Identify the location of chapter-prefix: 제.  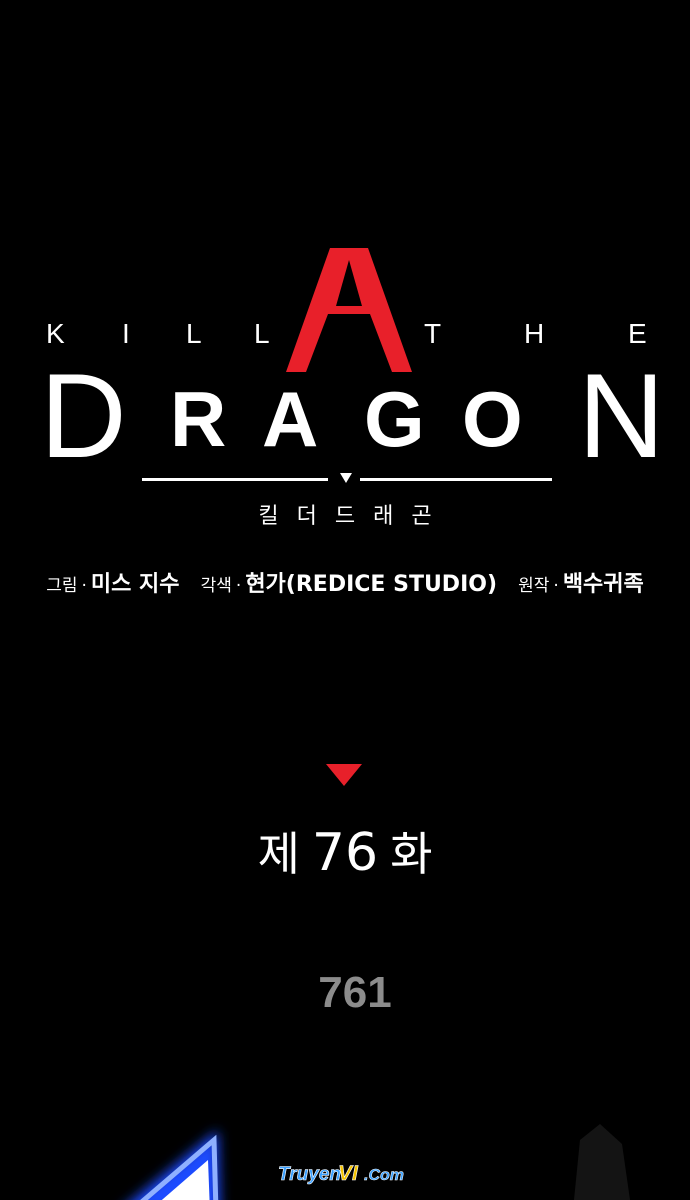
(278, 854).